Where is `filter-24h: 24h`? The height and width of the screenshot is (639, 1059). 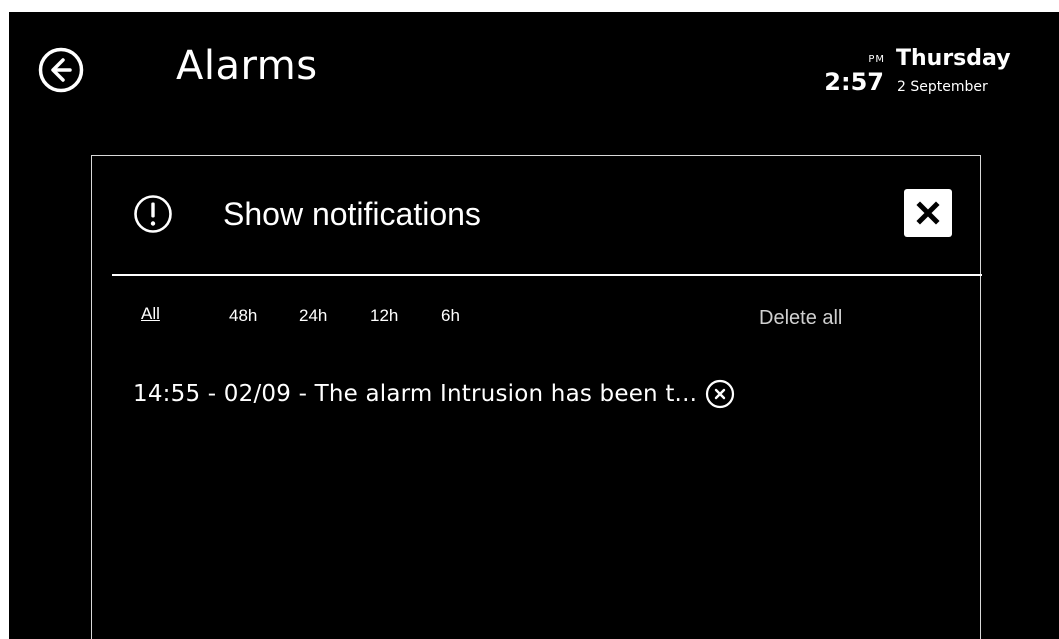 filter-24h: 24h is located at coordinates (313, 316).